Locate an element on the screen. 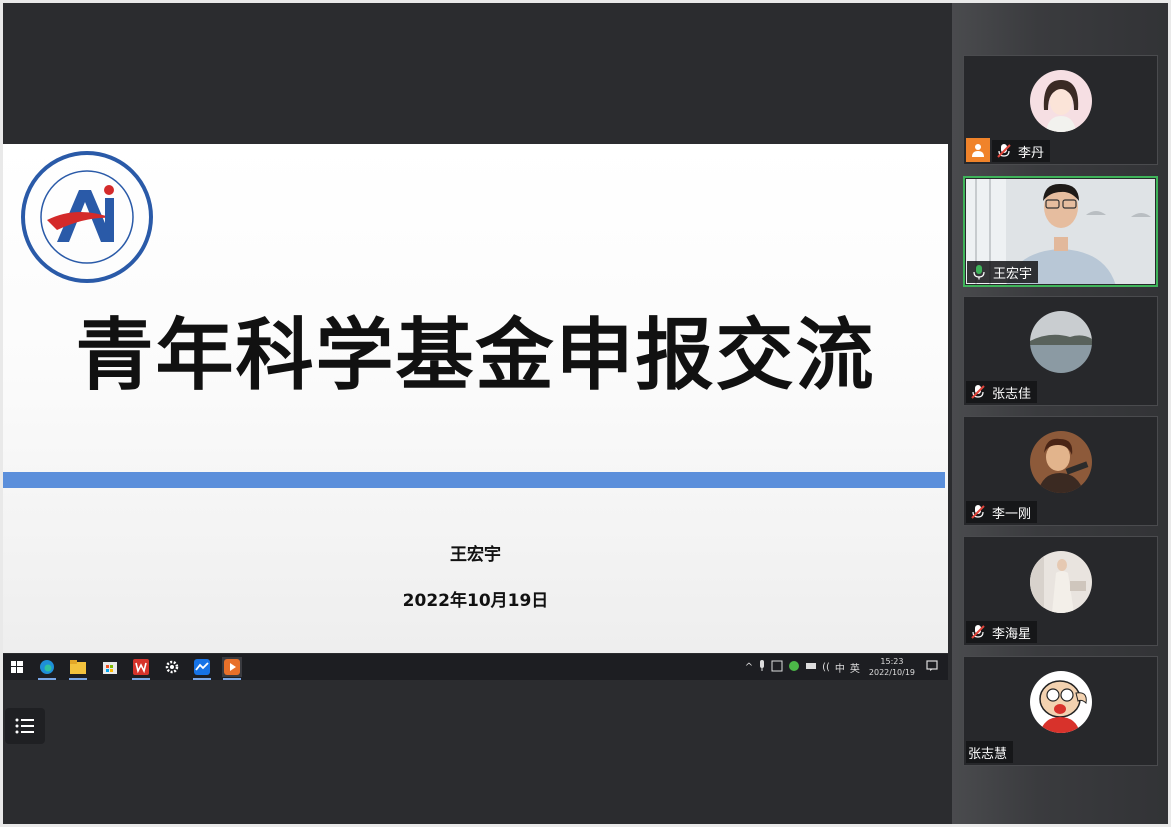  app-tray-icon is located at coordinates (777, 667).